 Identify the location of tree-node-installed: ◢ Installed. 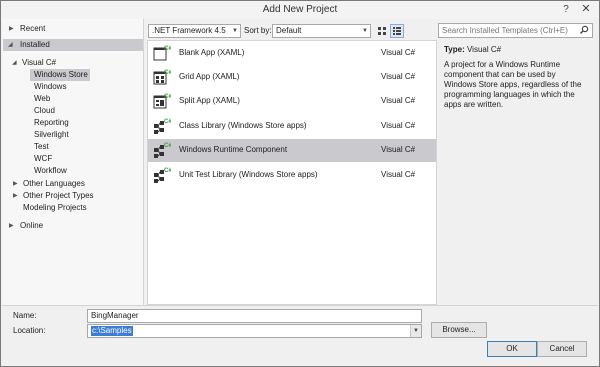
(73, 45).